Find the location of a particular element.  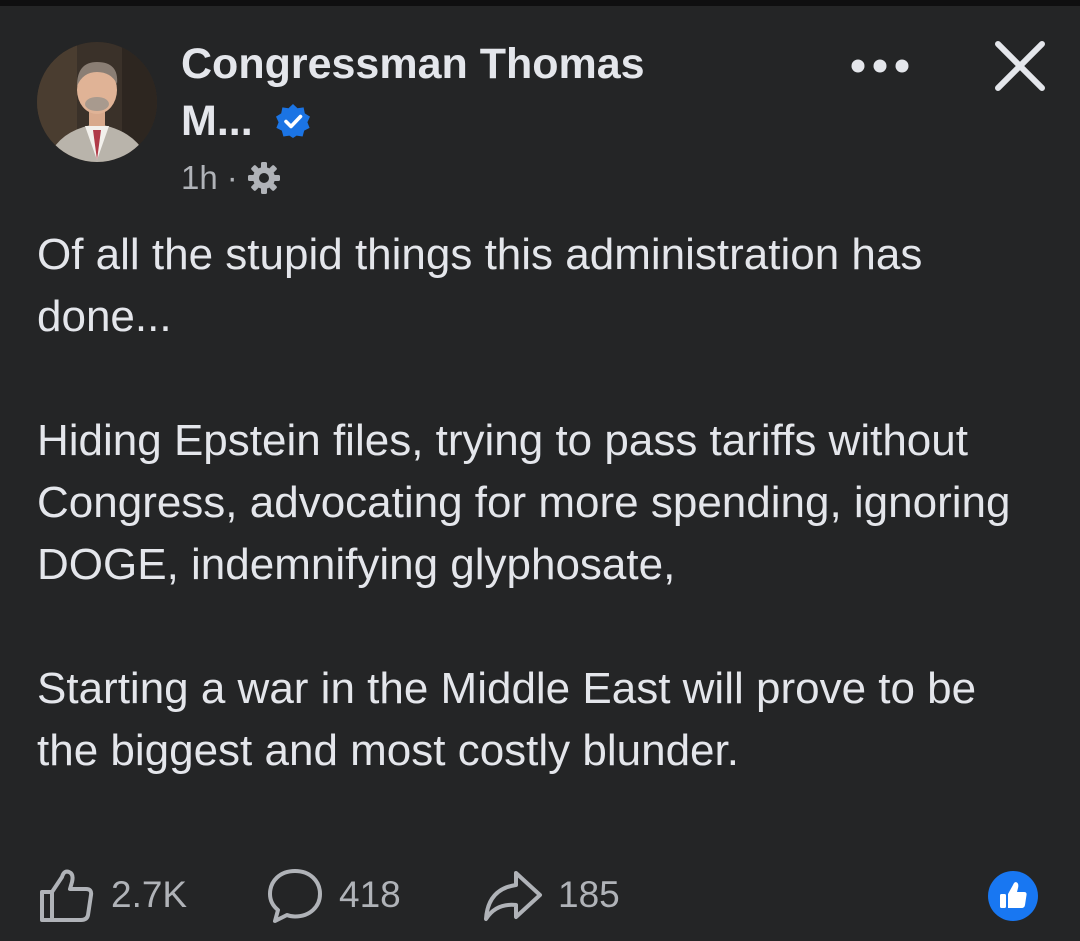

close-icon is located at coordinates (1020, 66).